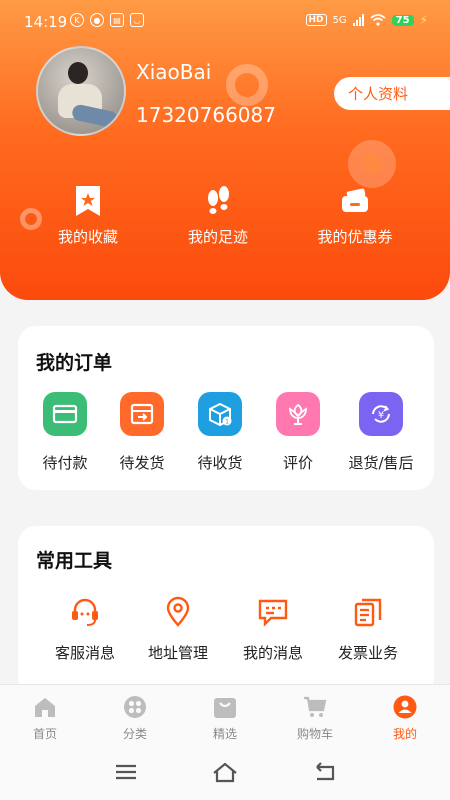  What do you see at coordinates (97, 20) in the screenshot?
I see `wechat-icon: ●` at bounding box center [97, 20].